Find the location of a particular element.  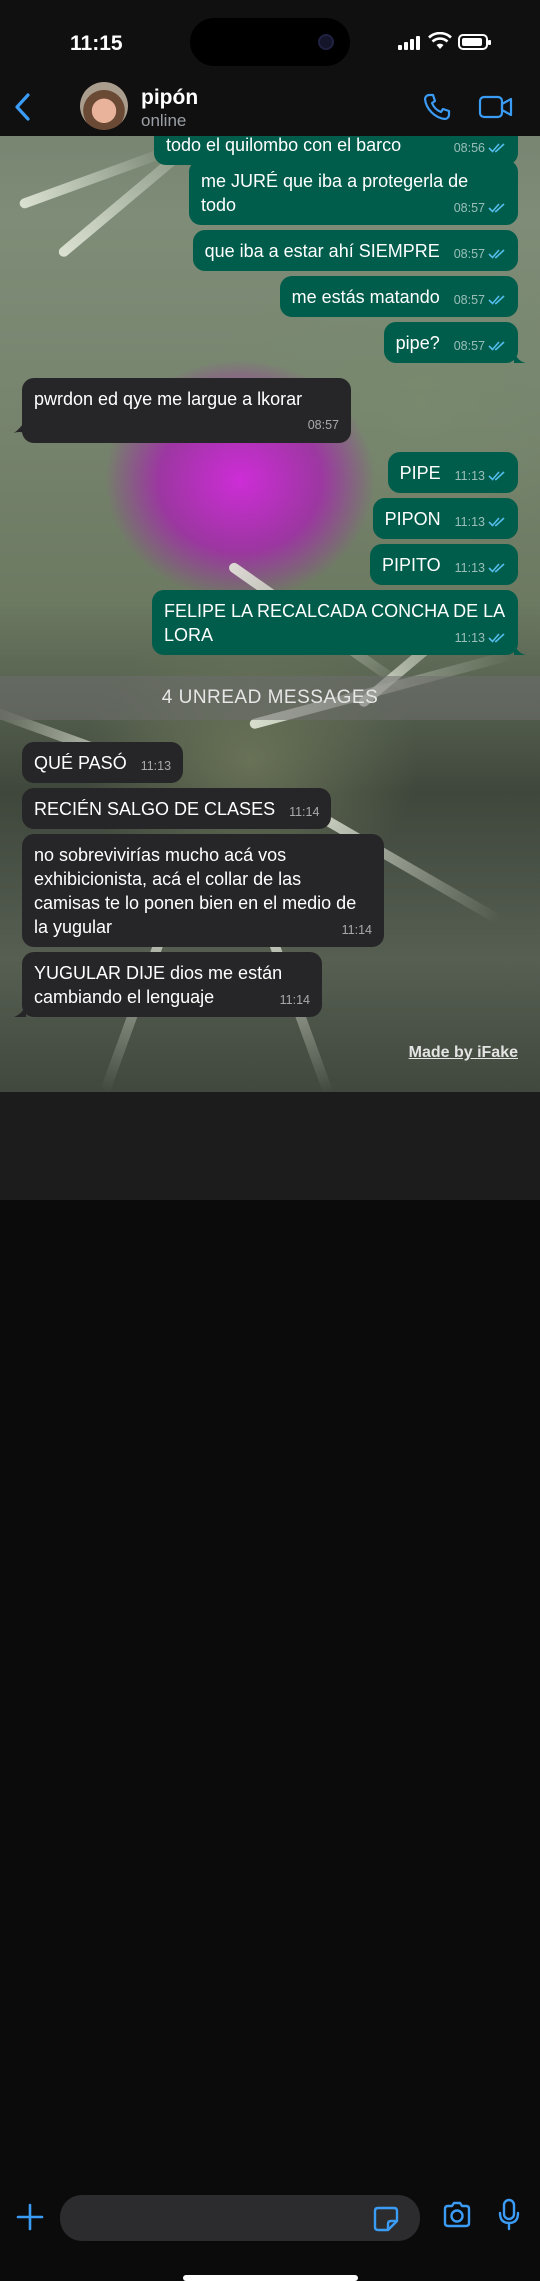

contact-status: online is located at coordinates (164, 120).